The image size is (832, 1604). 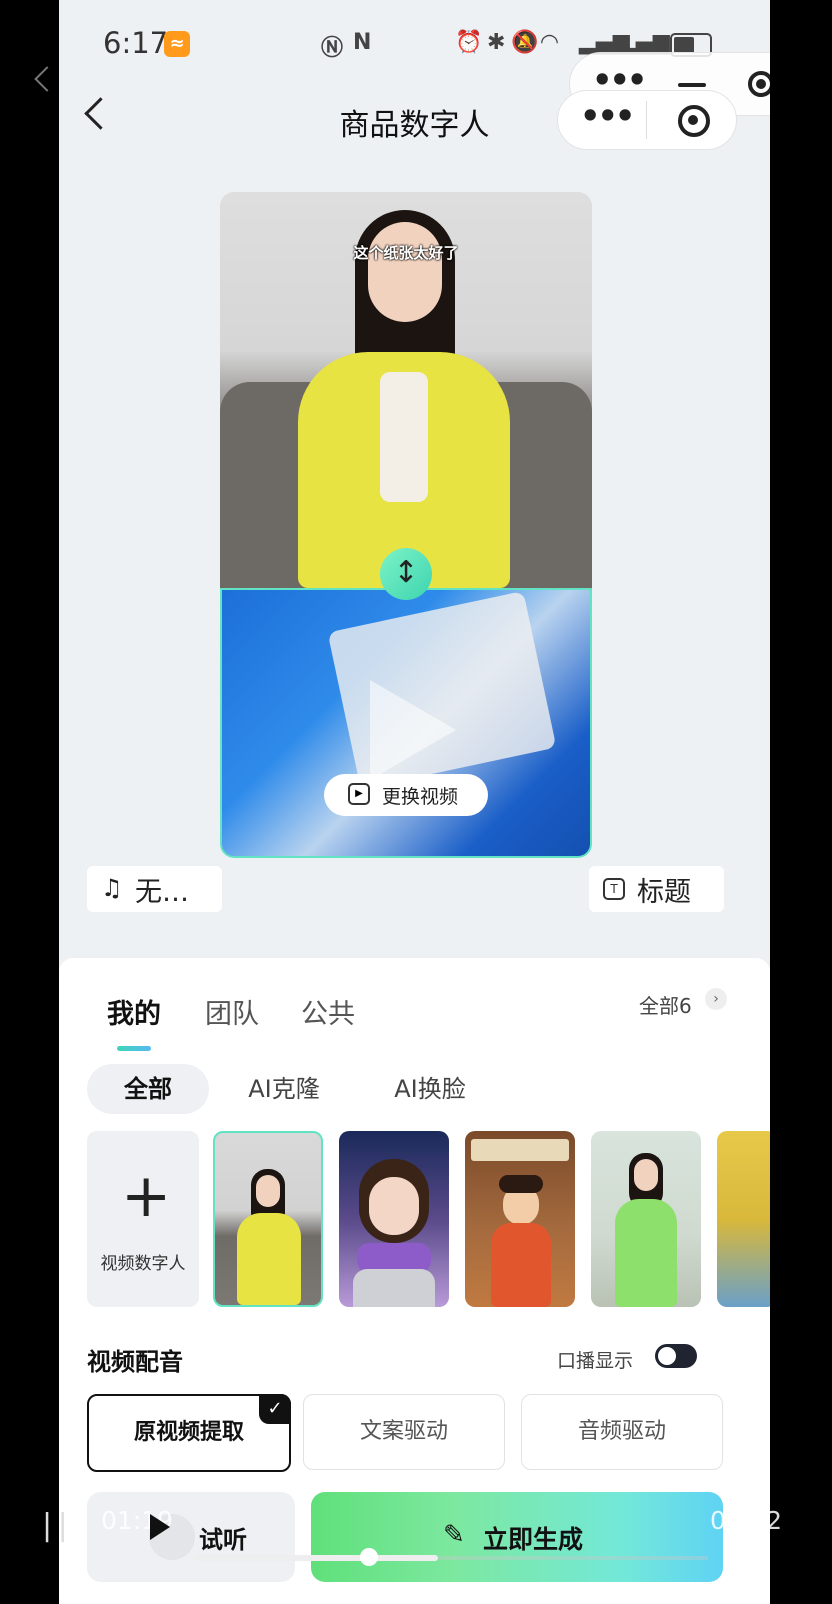 I want to click on alarm-icon: ⏰, so click(x=469, y=42).